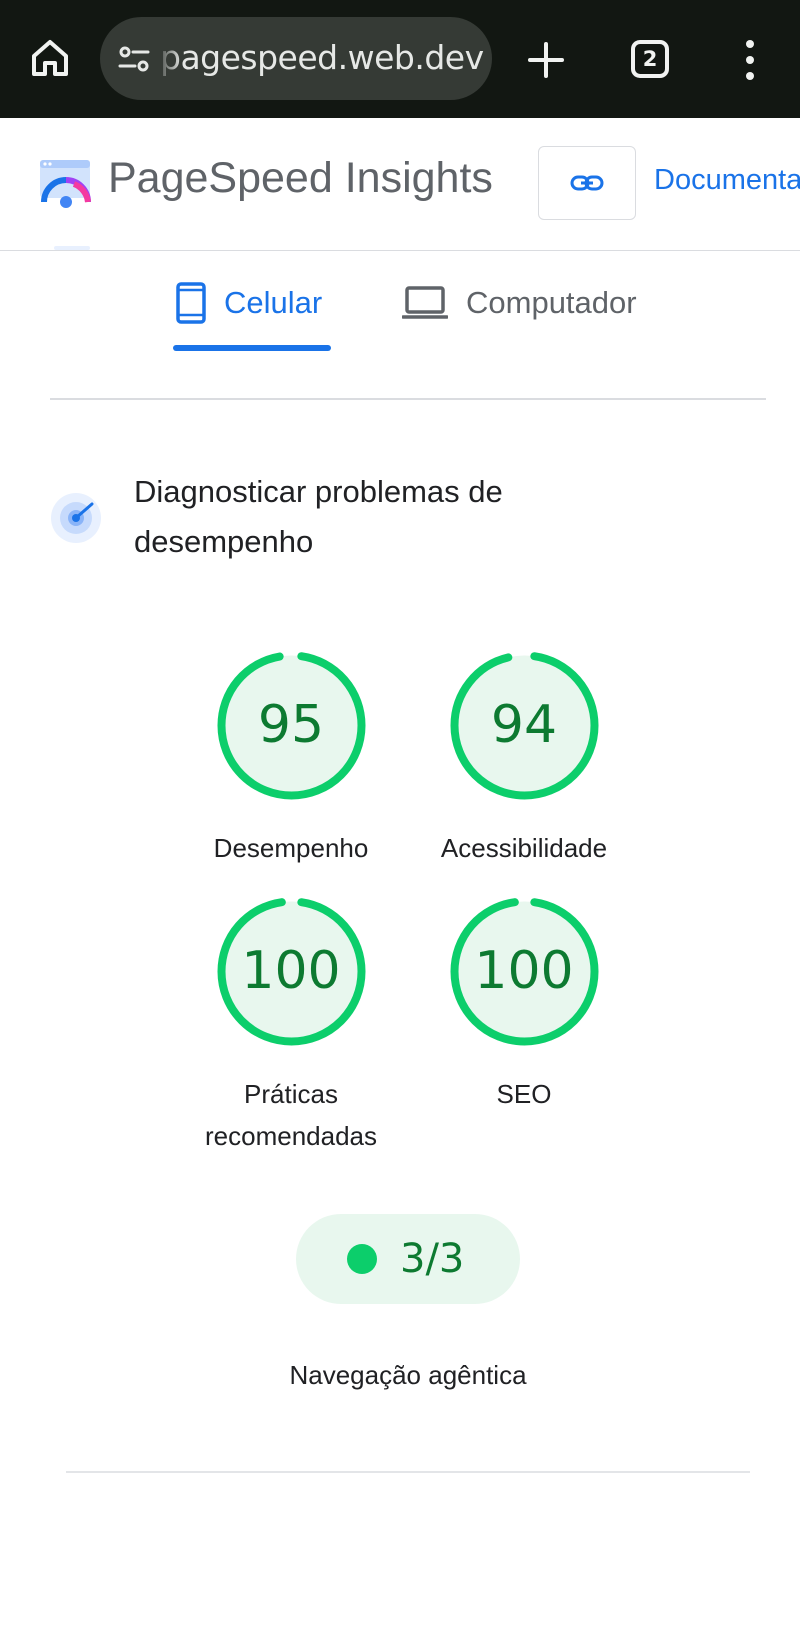  I want to click on score-gauge-performance: 95 Desempenho, so click(291, 758).